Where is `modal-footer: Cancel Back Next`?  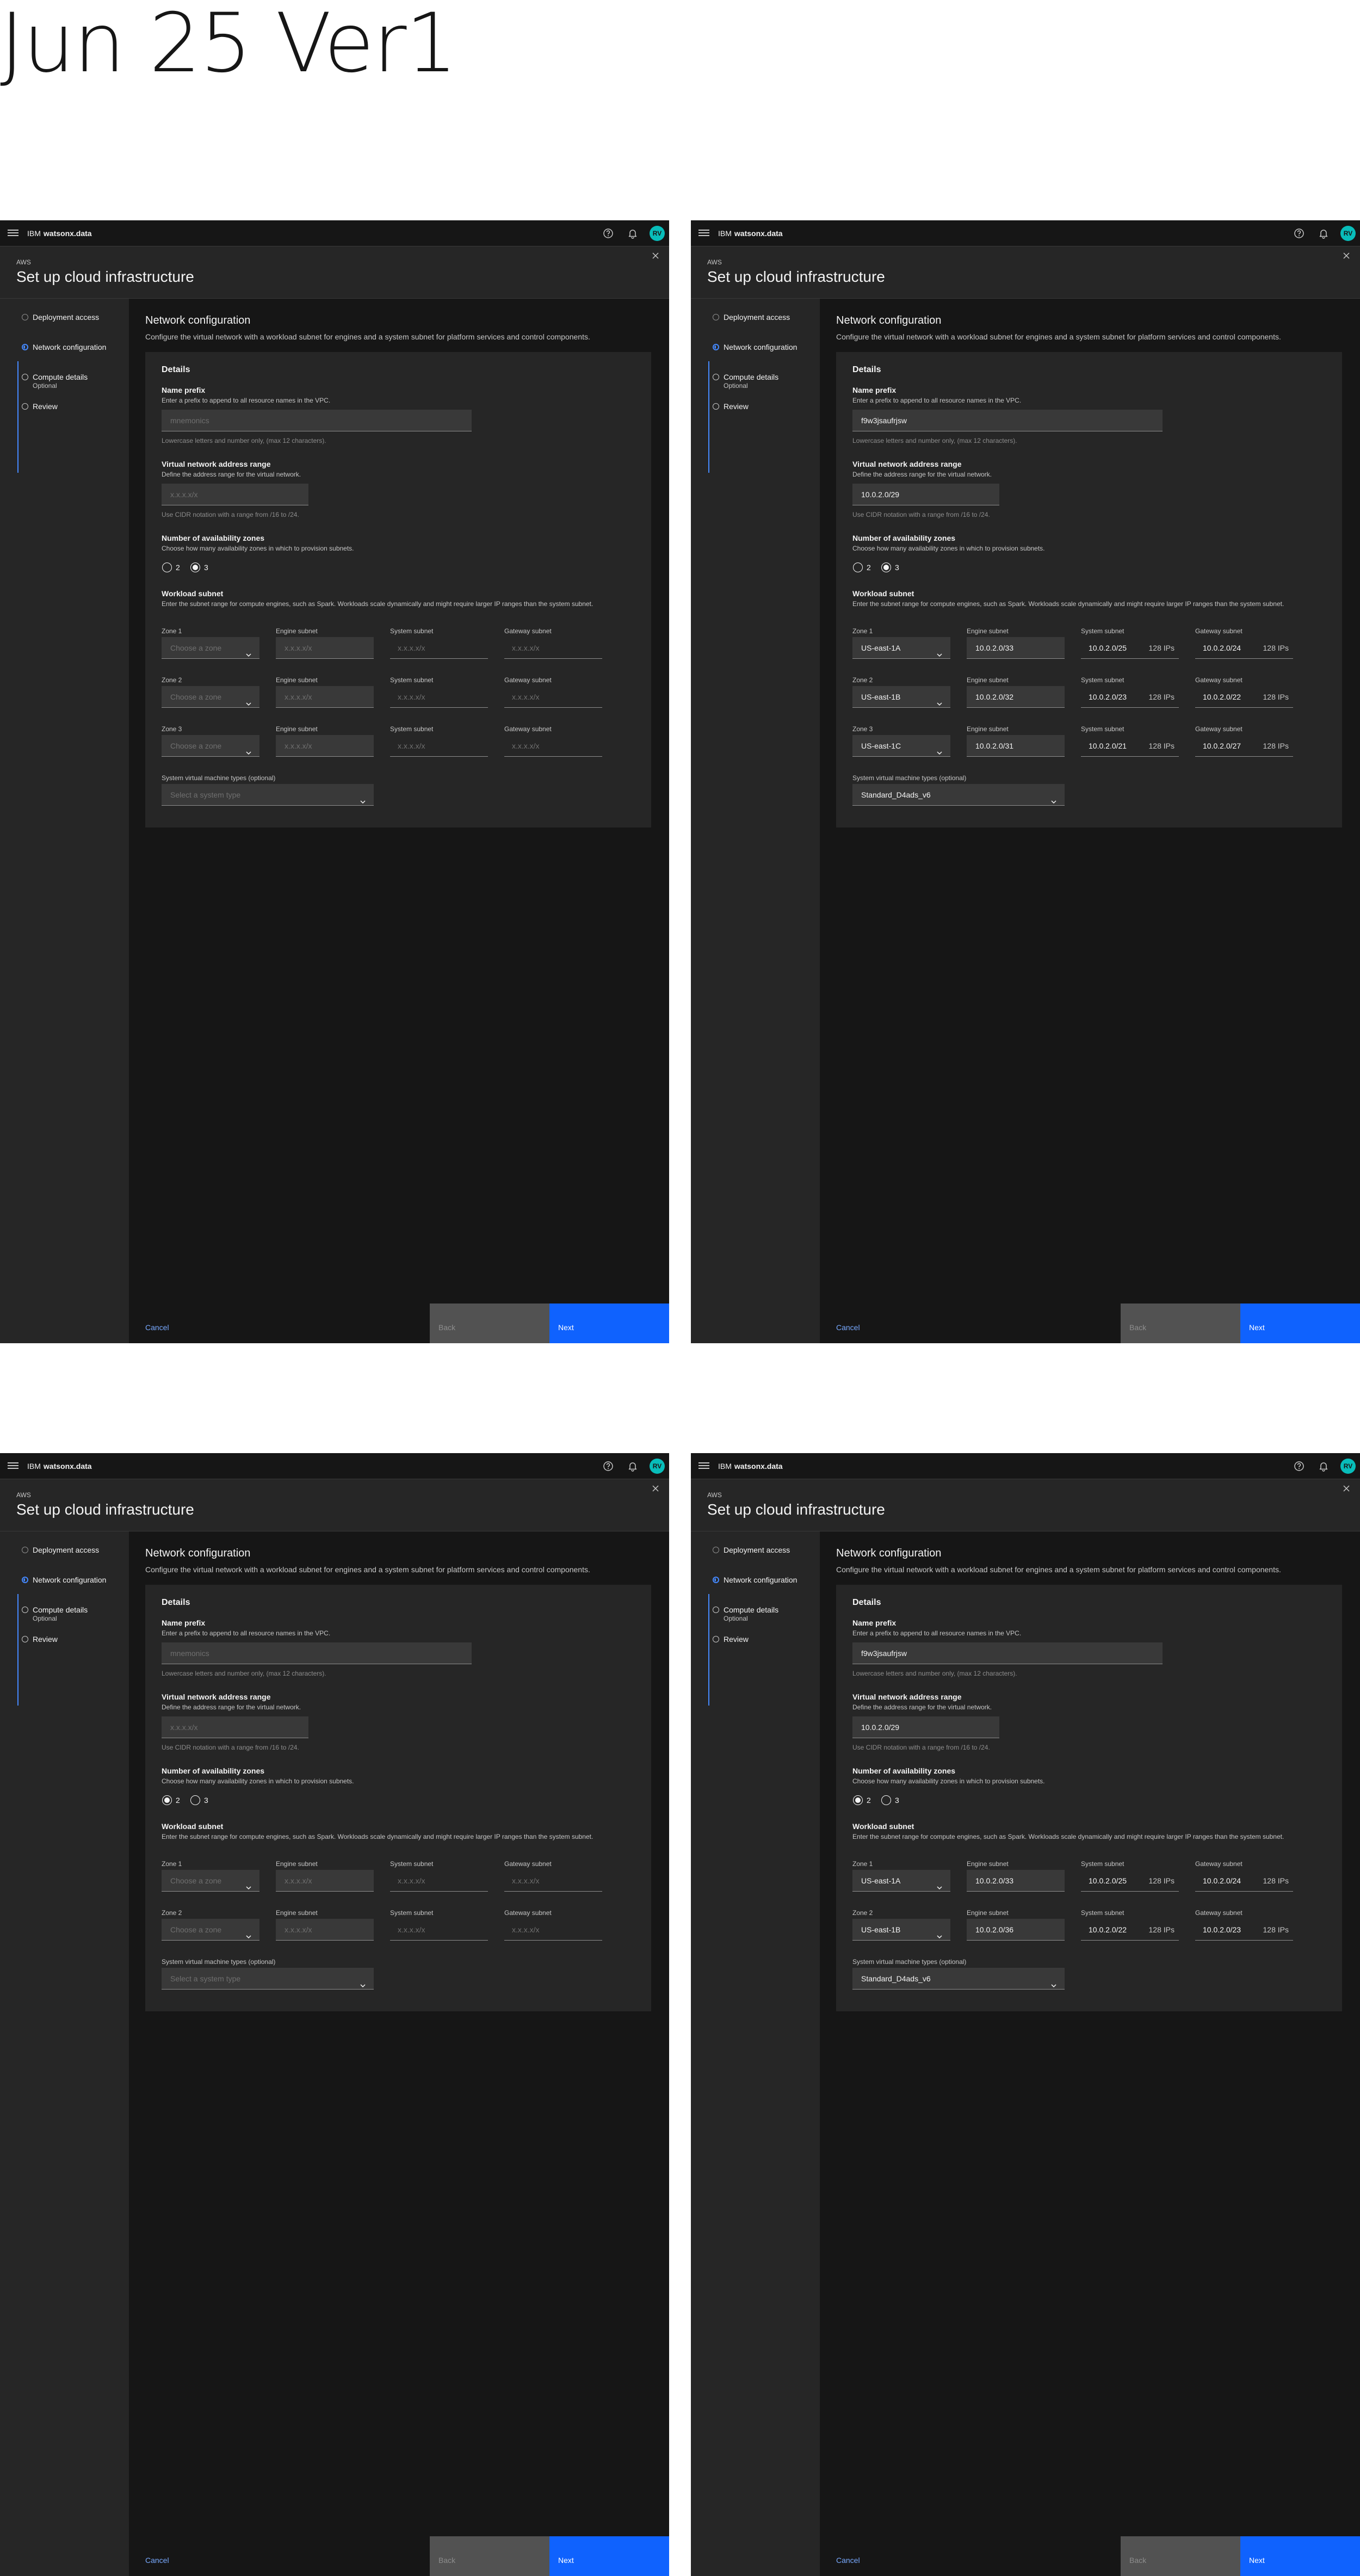
modal-footer: Cancel Back Next is located at coordinates (1090, 1324).